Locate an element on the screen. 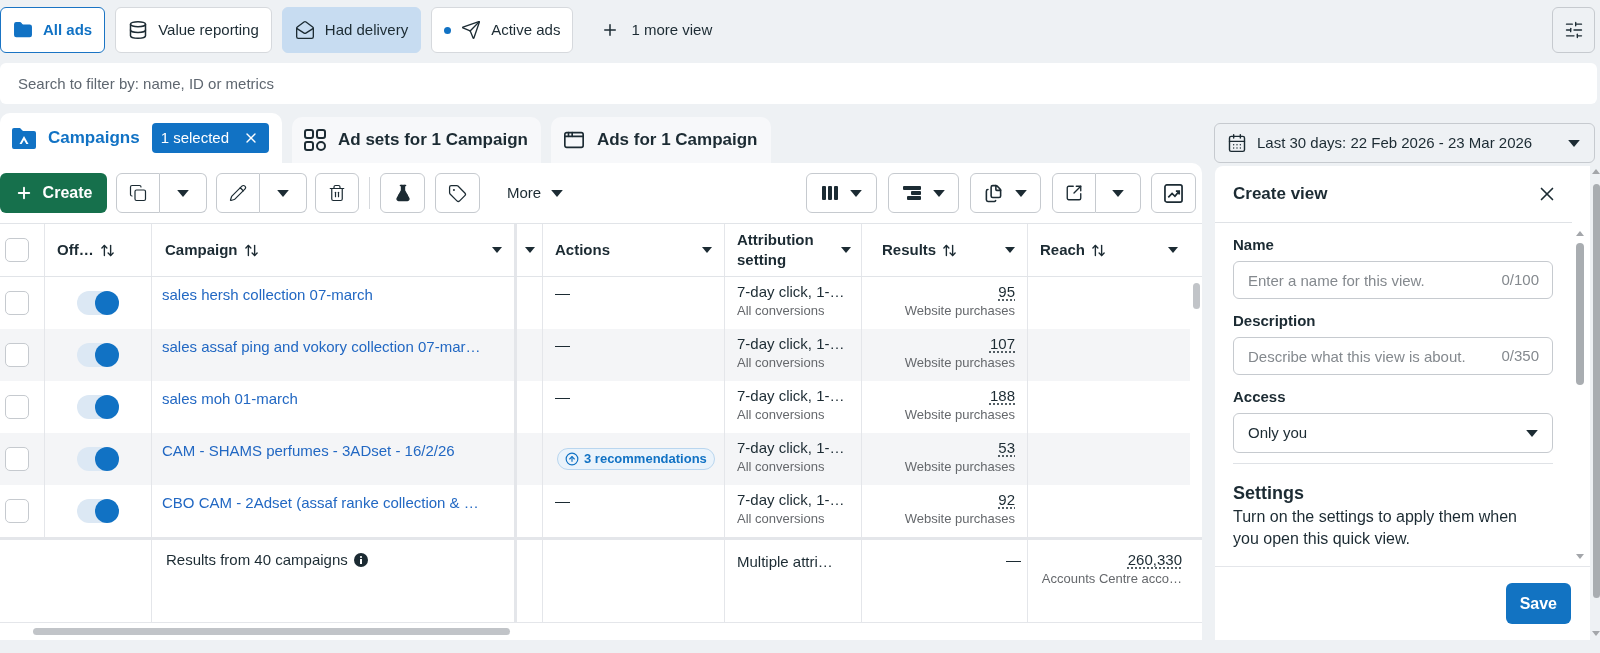  edit-menu-button is located at coordinates (283, 193).